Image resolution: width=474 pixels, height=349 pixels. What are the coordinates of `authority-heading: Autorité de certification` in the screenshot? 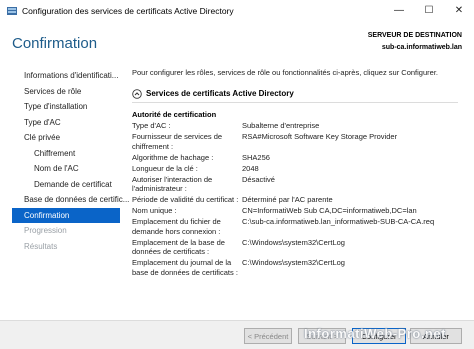 It's located at (174, 114).